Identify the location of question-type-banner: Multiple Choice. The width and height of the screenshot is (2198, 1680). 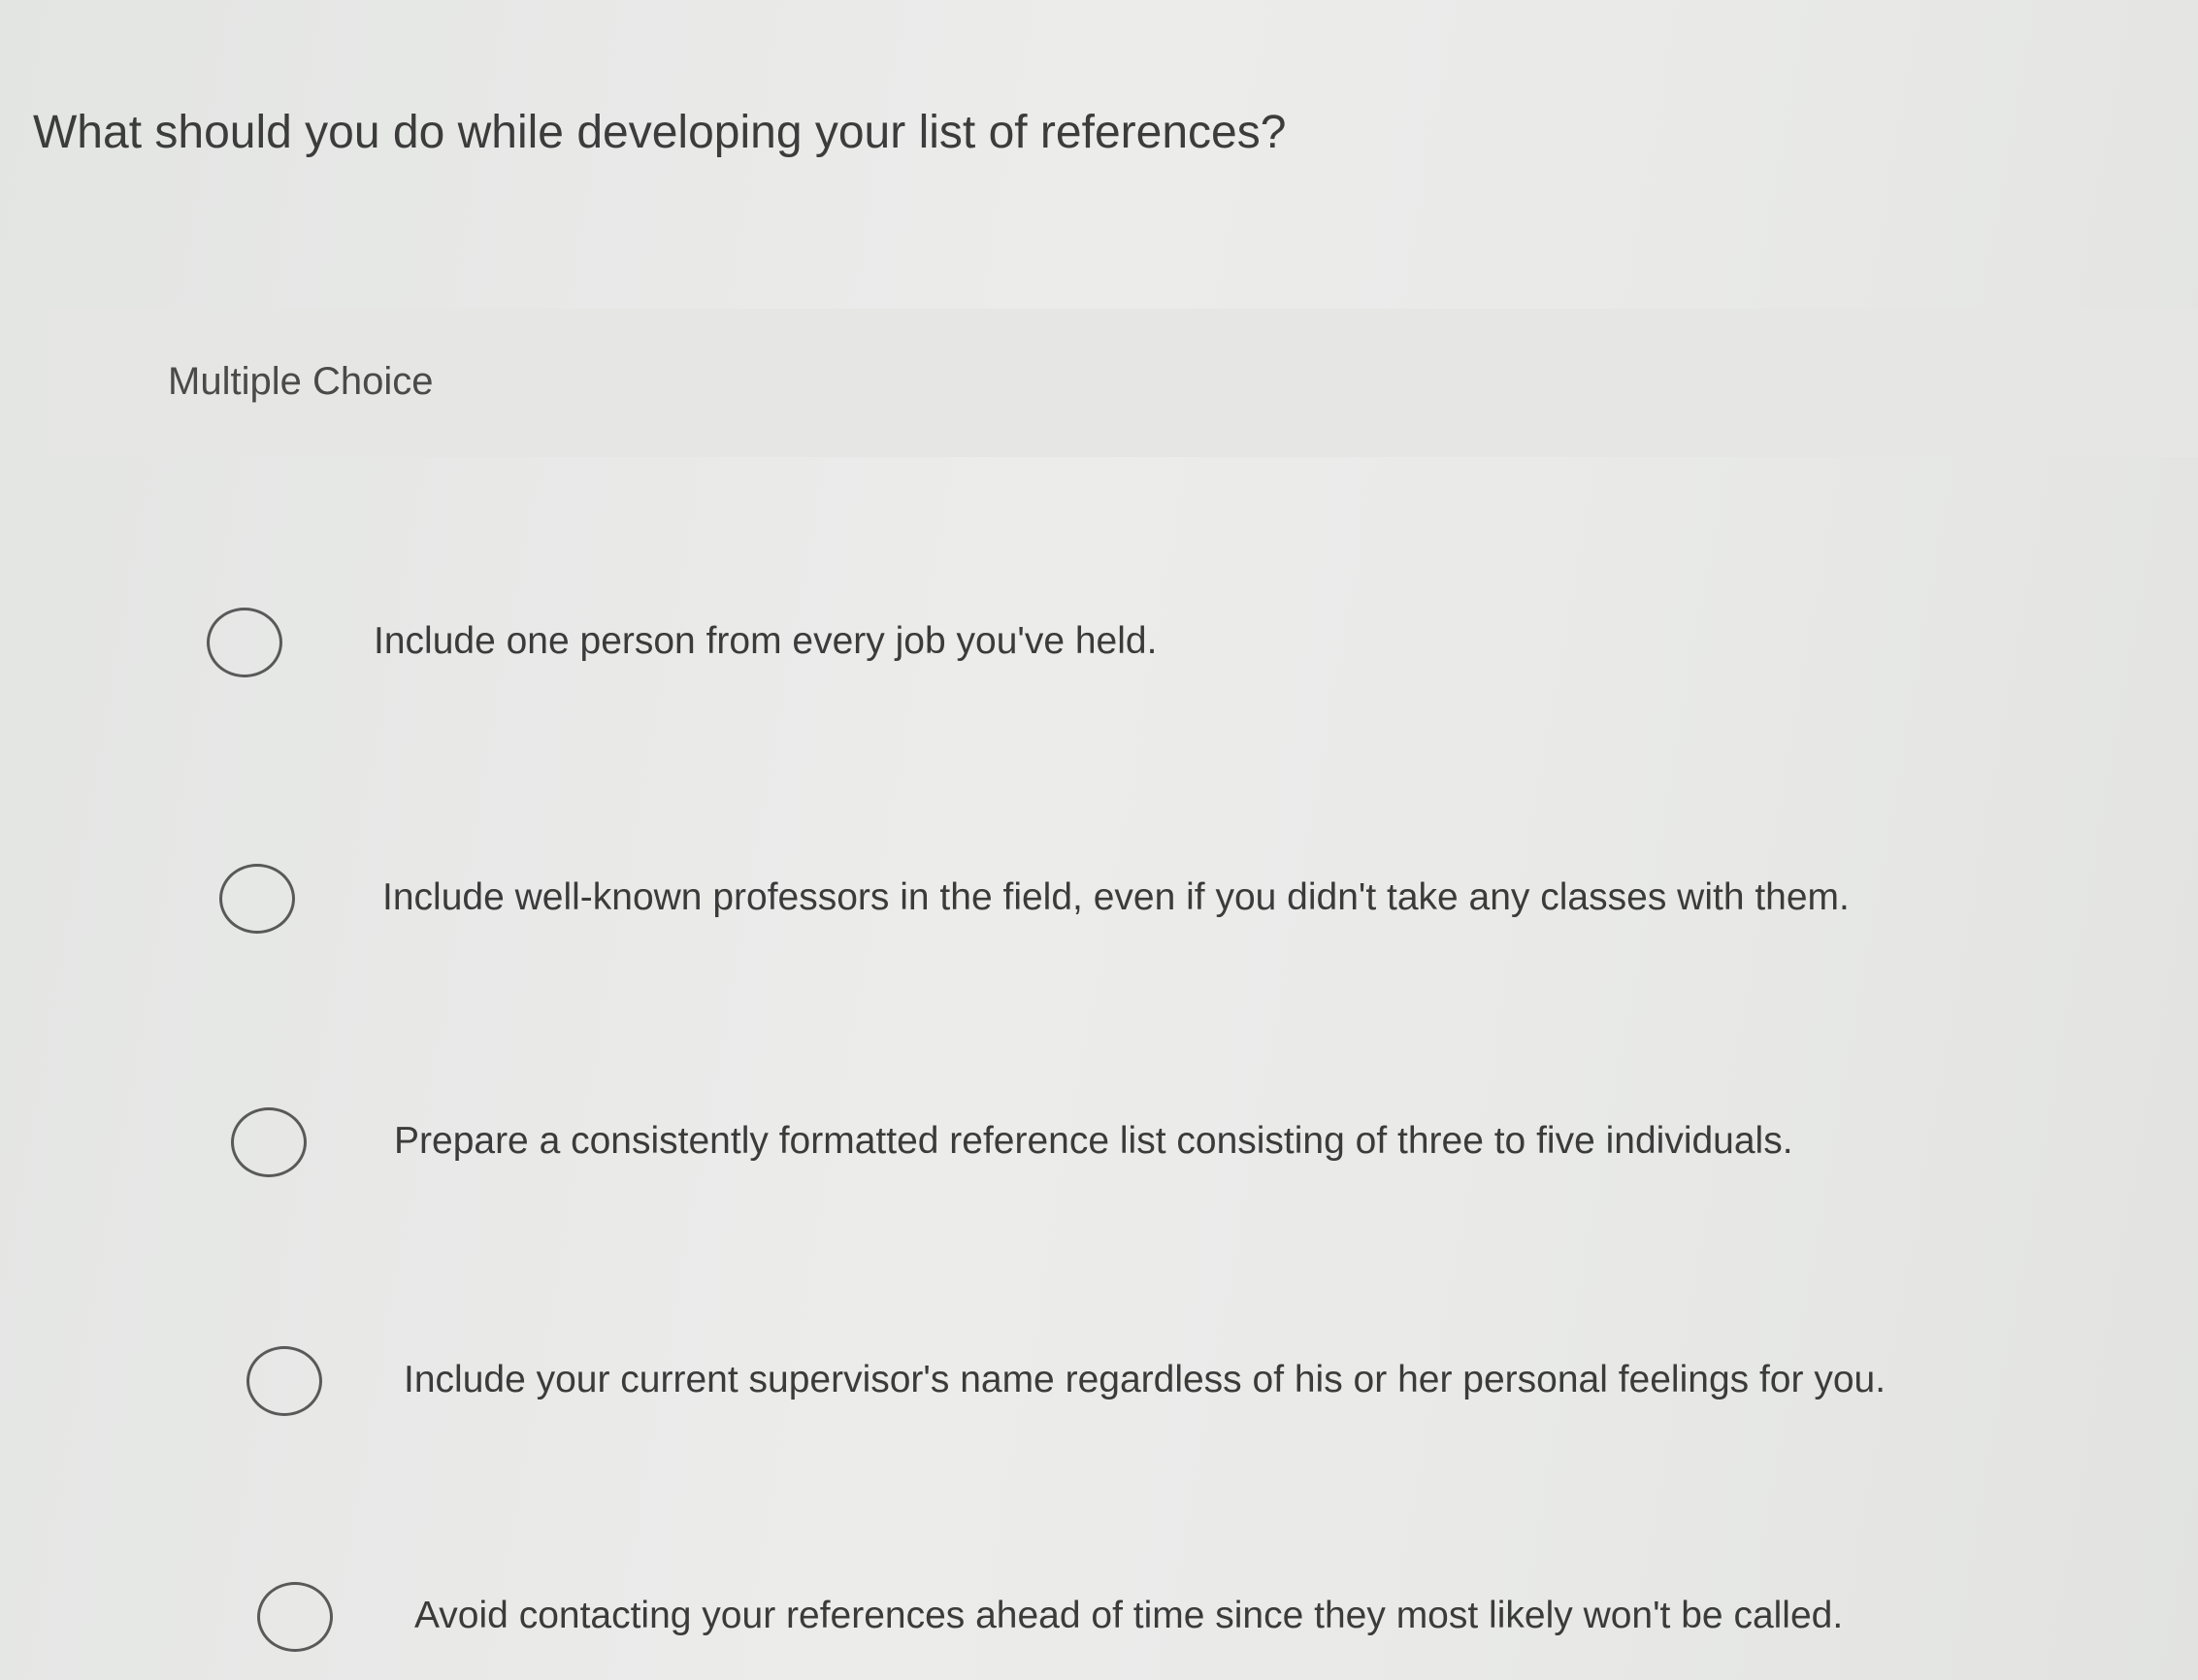
(1123, 383).